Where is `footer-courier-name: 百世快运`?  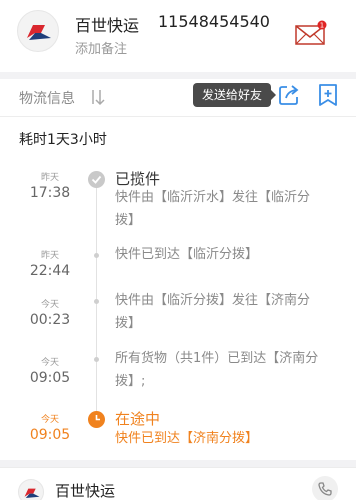 footer-courier-name: 百世快运 is located at coordinates (85, 491).